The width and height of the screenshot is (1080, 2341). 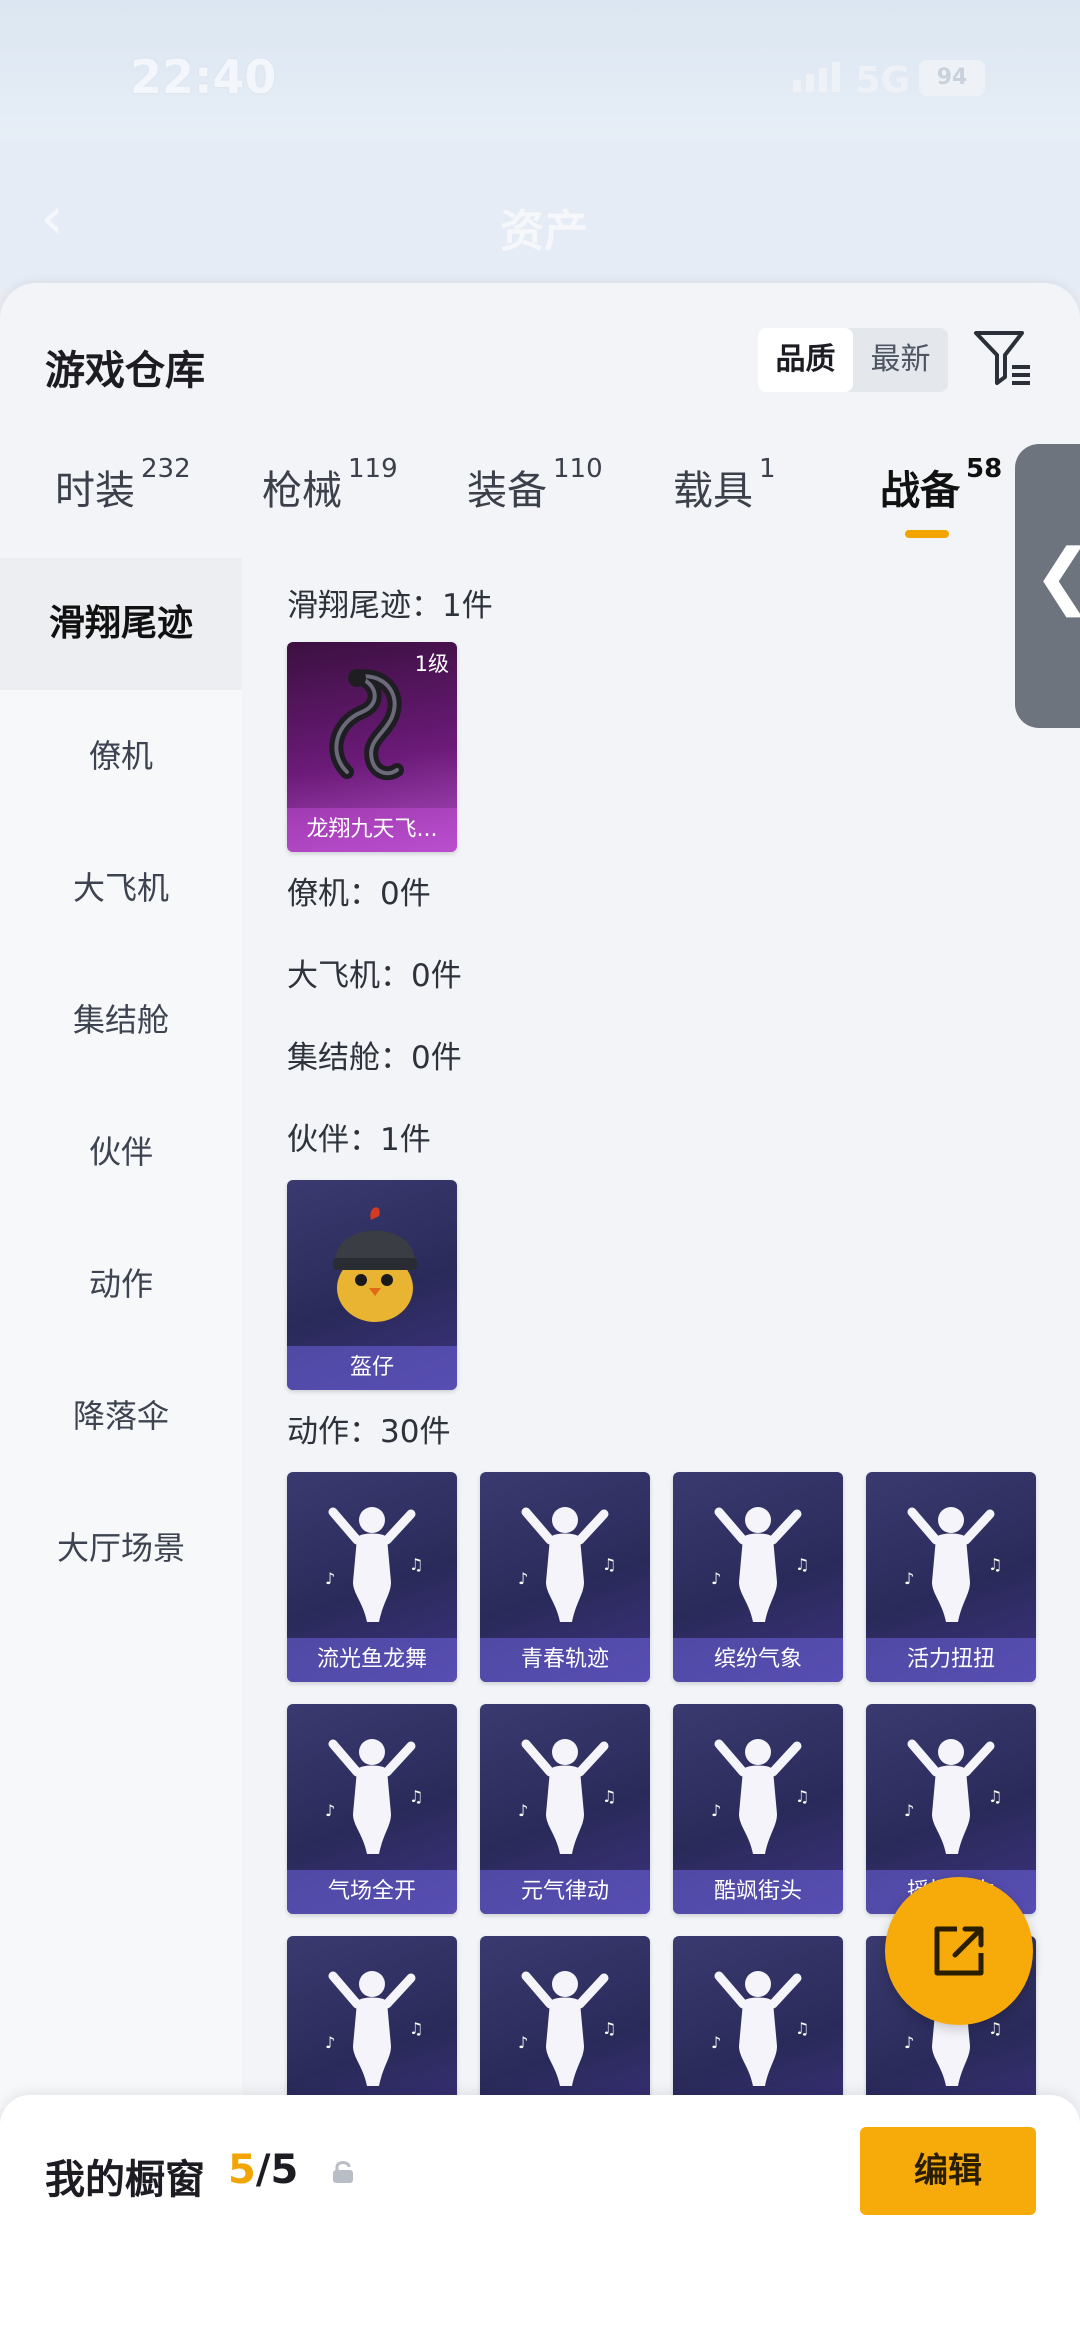 I want to click on item-card-emote: ♪ ♫ 元气律动, so click(x=565, y=1809).